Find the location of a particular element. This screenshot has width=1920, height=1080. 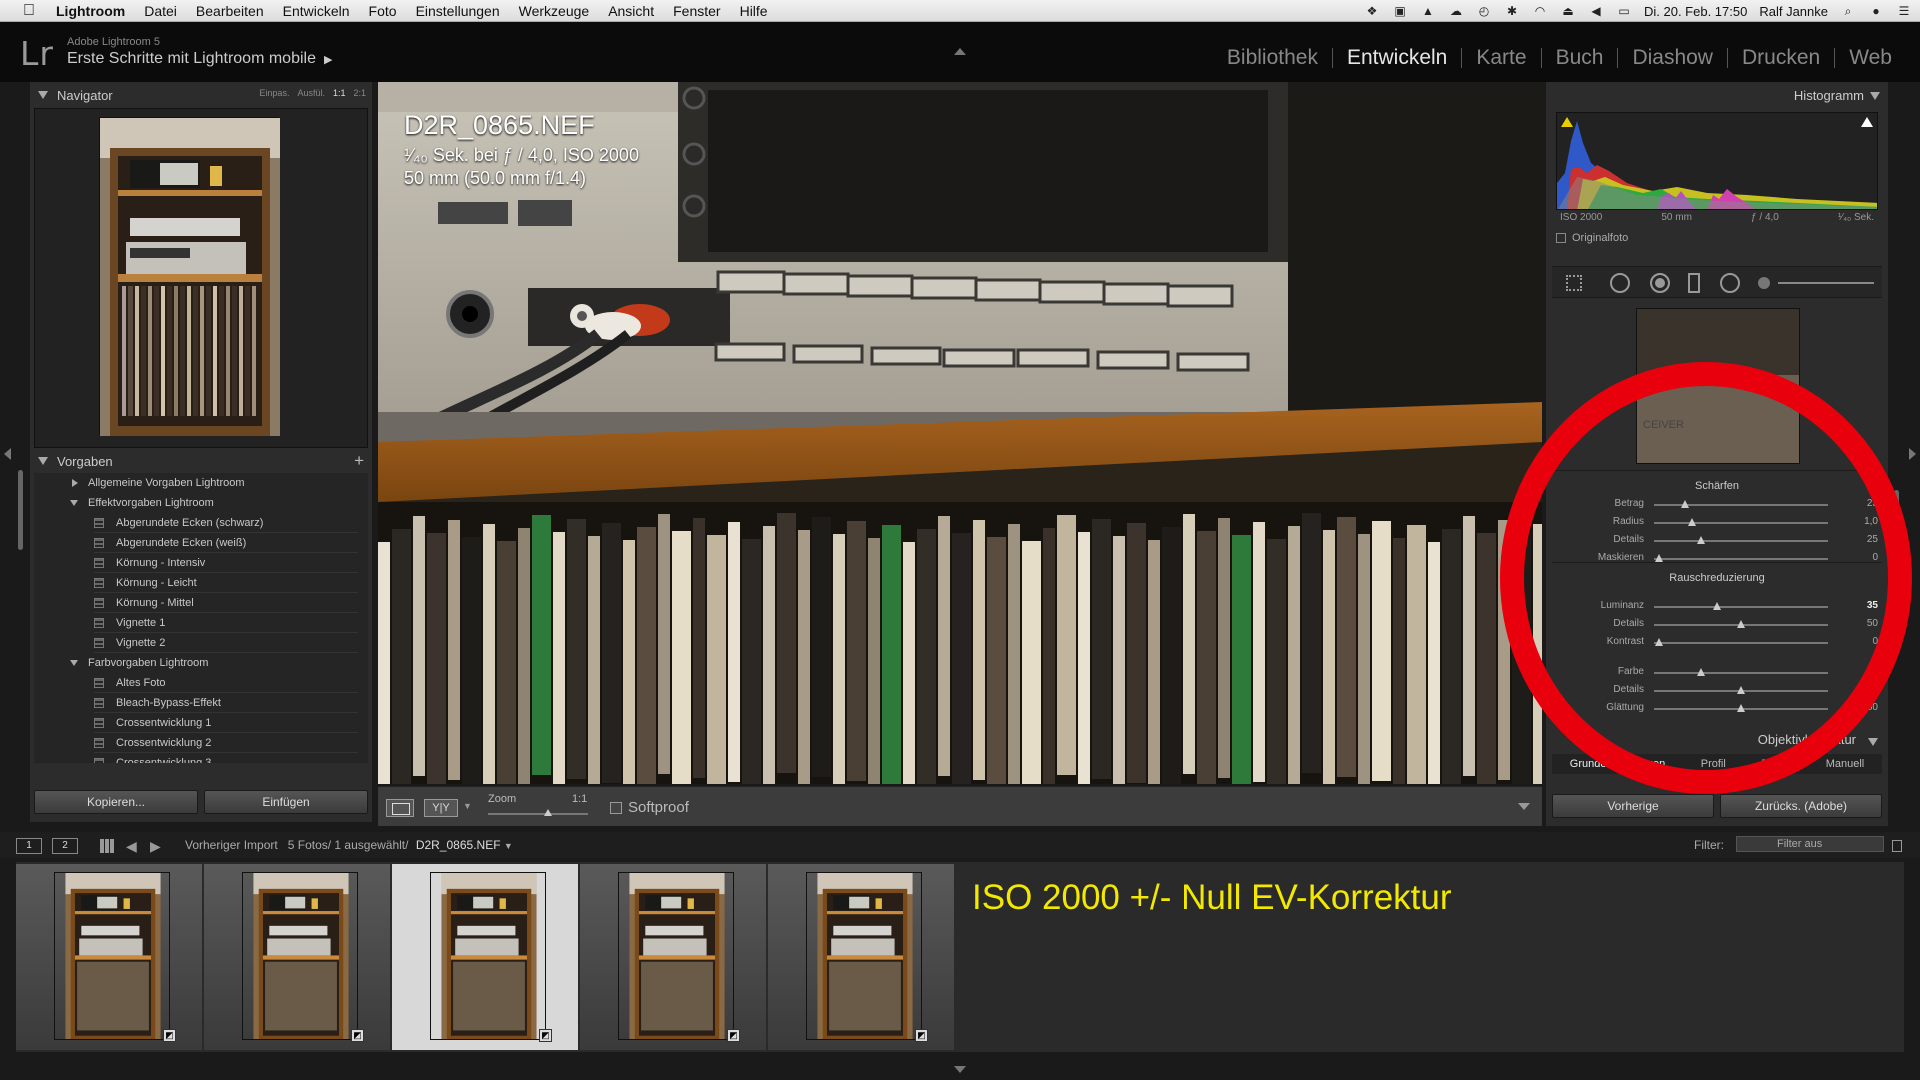

menubar-clock: Di. 20. Feb. 17:50 is located at coordinates (1695, 11).